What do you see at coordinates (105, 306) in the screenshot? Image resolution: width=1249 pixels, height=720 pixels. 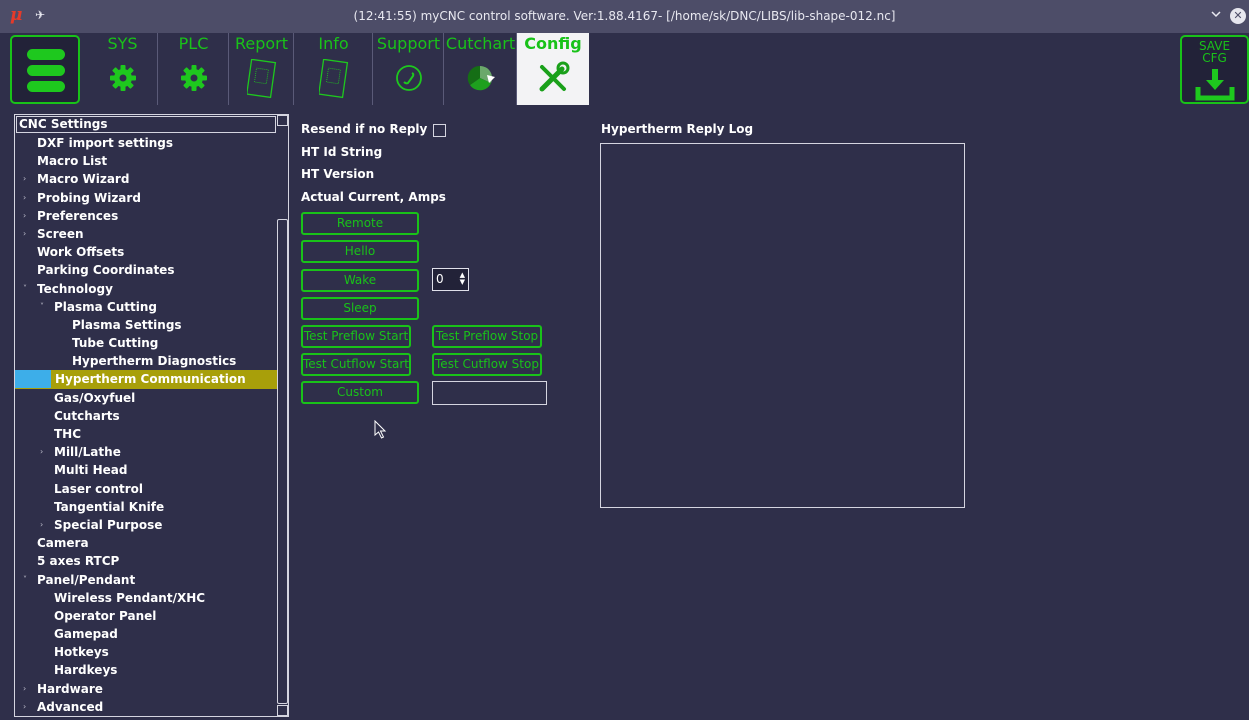 I see `tree-item-label: Plasma Cutting` at bounding box center [105, 306].